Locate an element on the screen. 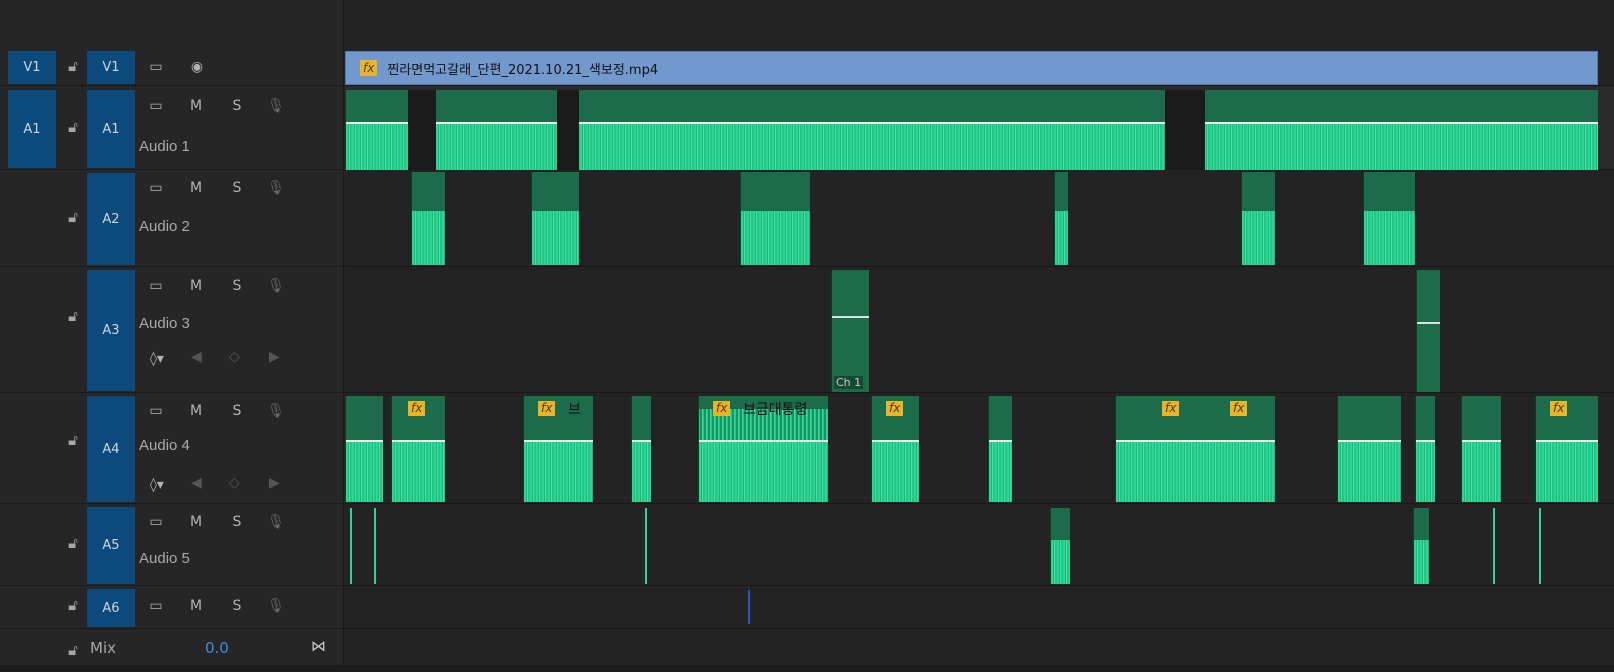 This screenshot has width=1614, height=672. lane-a2 is located at coordinates (979, 218).